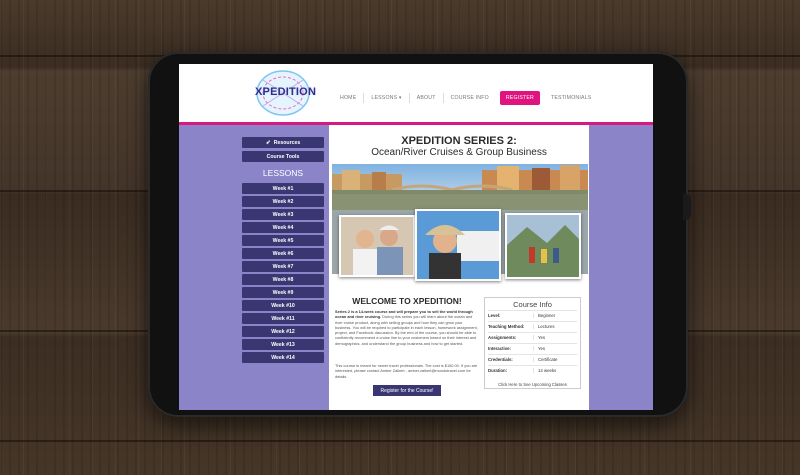 This screenshot has width=800, height=475. What do you see at coordinates (532, 315) in the screenshot?
I see `info-row-level: Level: Beginner` at bounding box center [532, 315].